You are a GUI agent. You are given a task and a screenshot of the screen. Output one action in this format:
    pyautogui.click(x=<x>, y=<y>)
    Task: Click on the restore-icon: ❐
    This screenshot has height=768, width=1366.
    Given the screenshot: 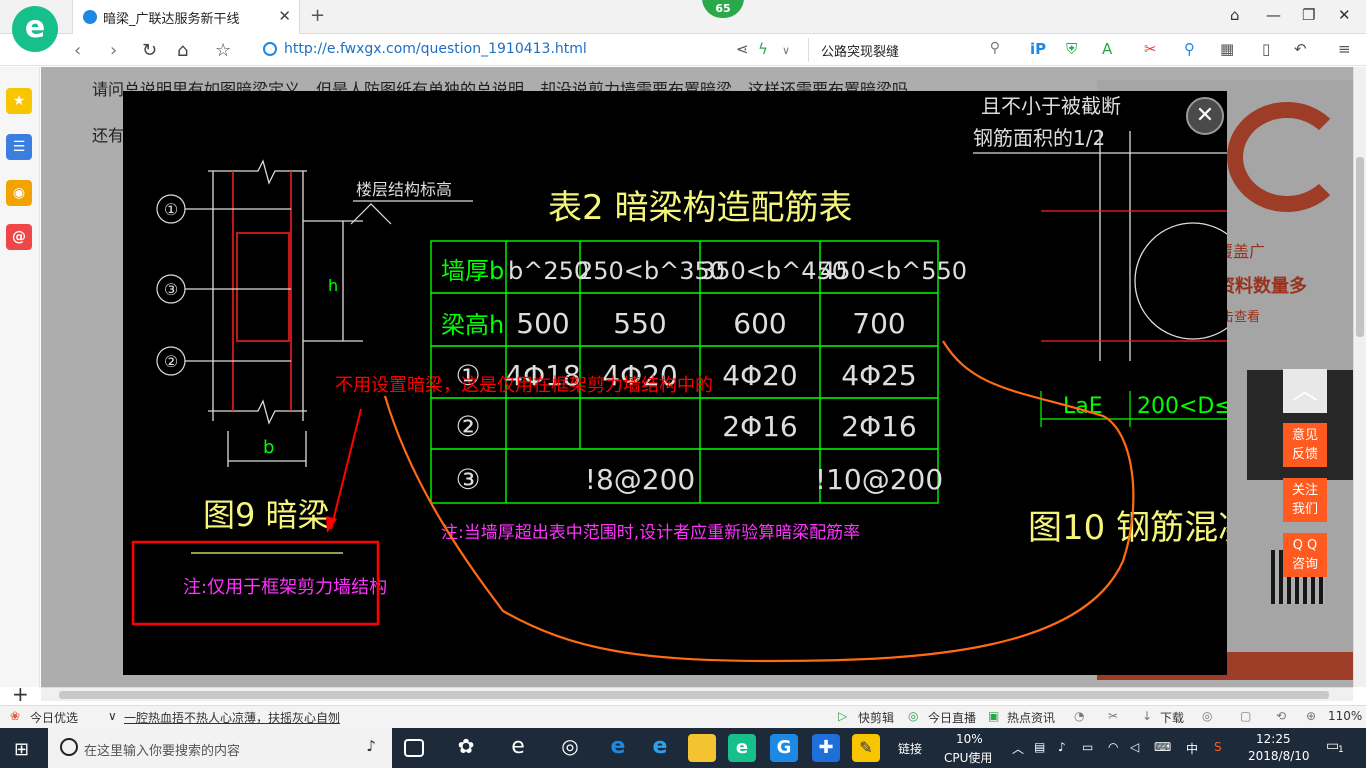 What is the action you would take?
    pyautogui.click(x=1308, y=15)
    